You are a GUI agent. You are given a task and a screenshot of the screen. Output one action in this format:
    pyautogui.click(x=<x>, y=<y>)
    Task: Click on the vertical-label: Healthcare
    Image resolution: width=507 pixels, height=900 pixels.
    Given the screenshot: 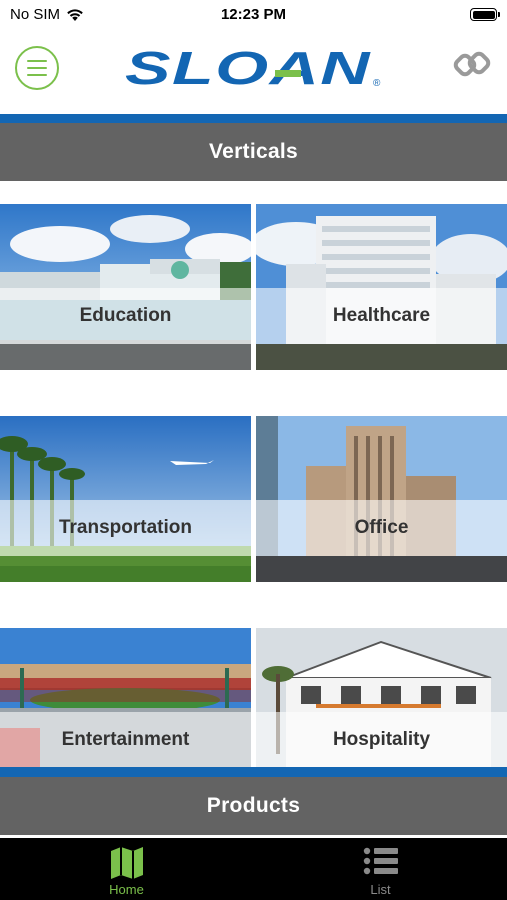 What is the action you would take?
    pyautogui.click(x=381, y=316)
    